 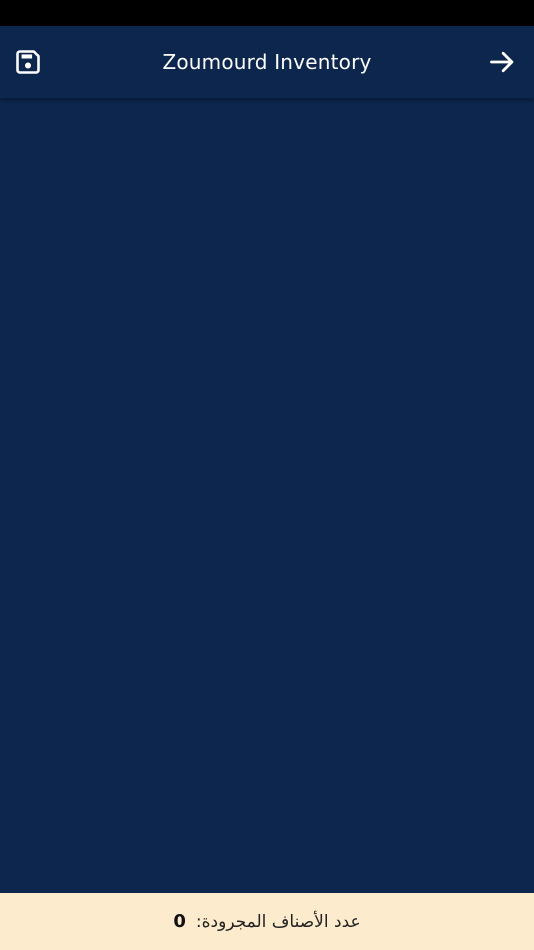 I want to click on save-button, so click(x=28, y=62).